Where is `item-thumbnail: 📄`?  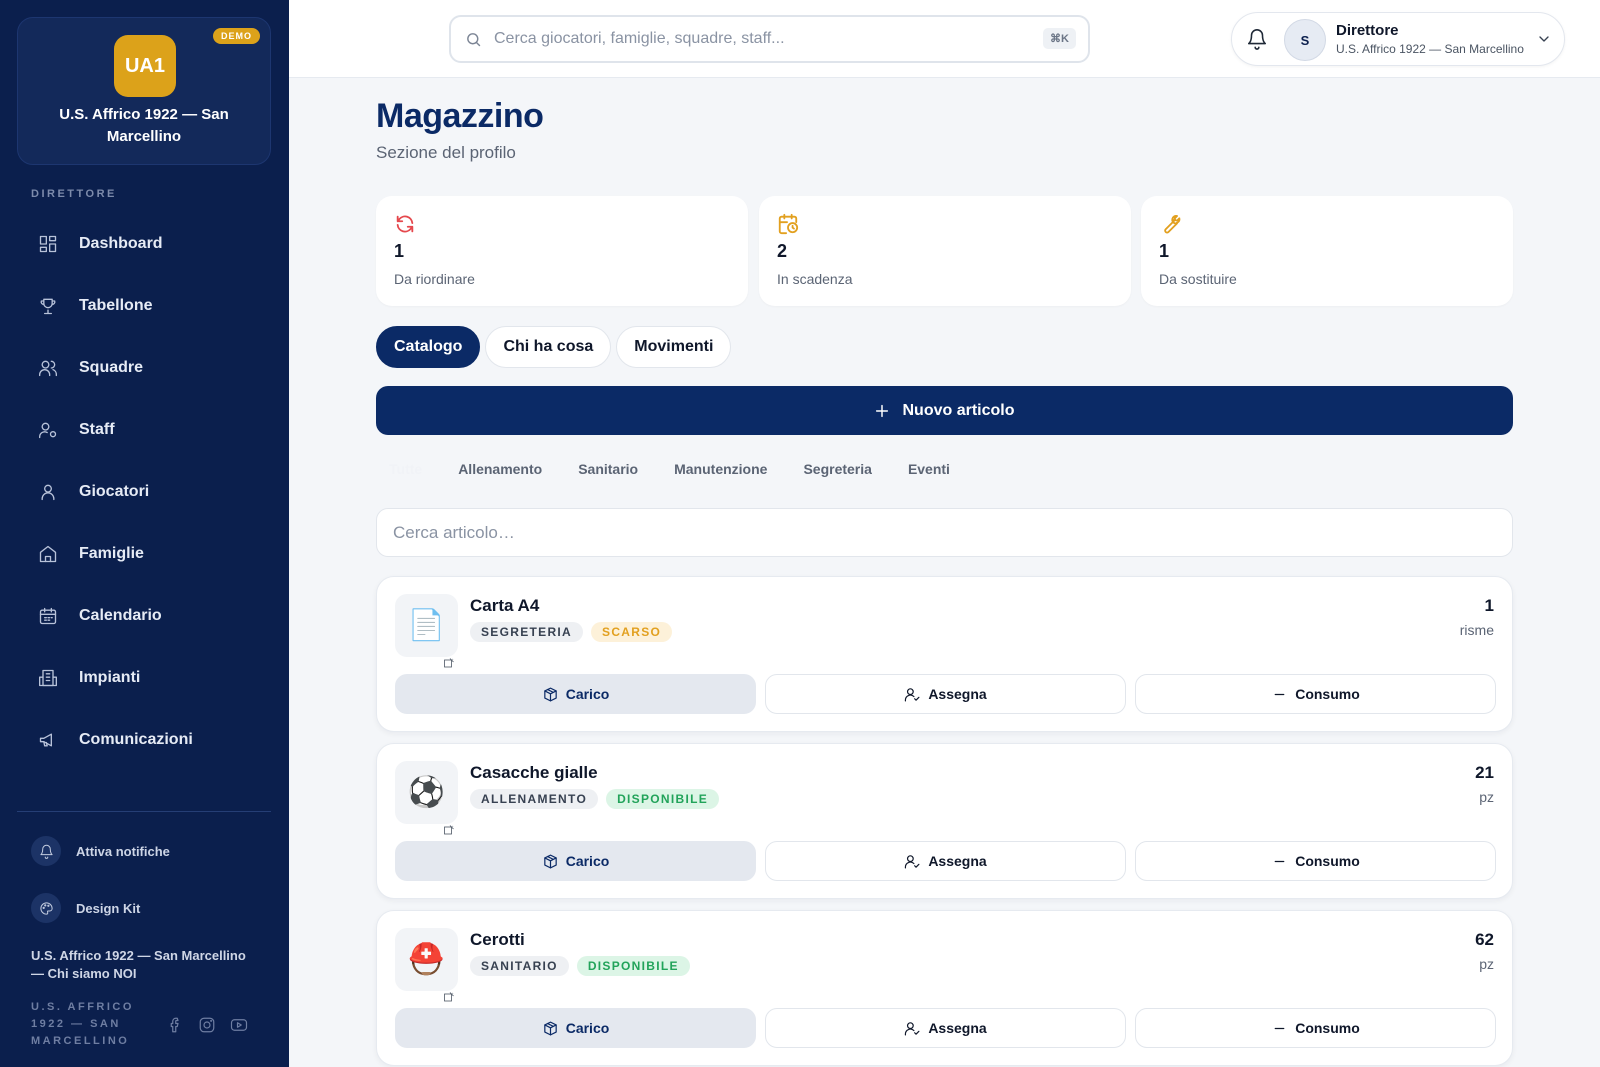 item-thumbnail: 📄 is located at coordinates (426, 631).